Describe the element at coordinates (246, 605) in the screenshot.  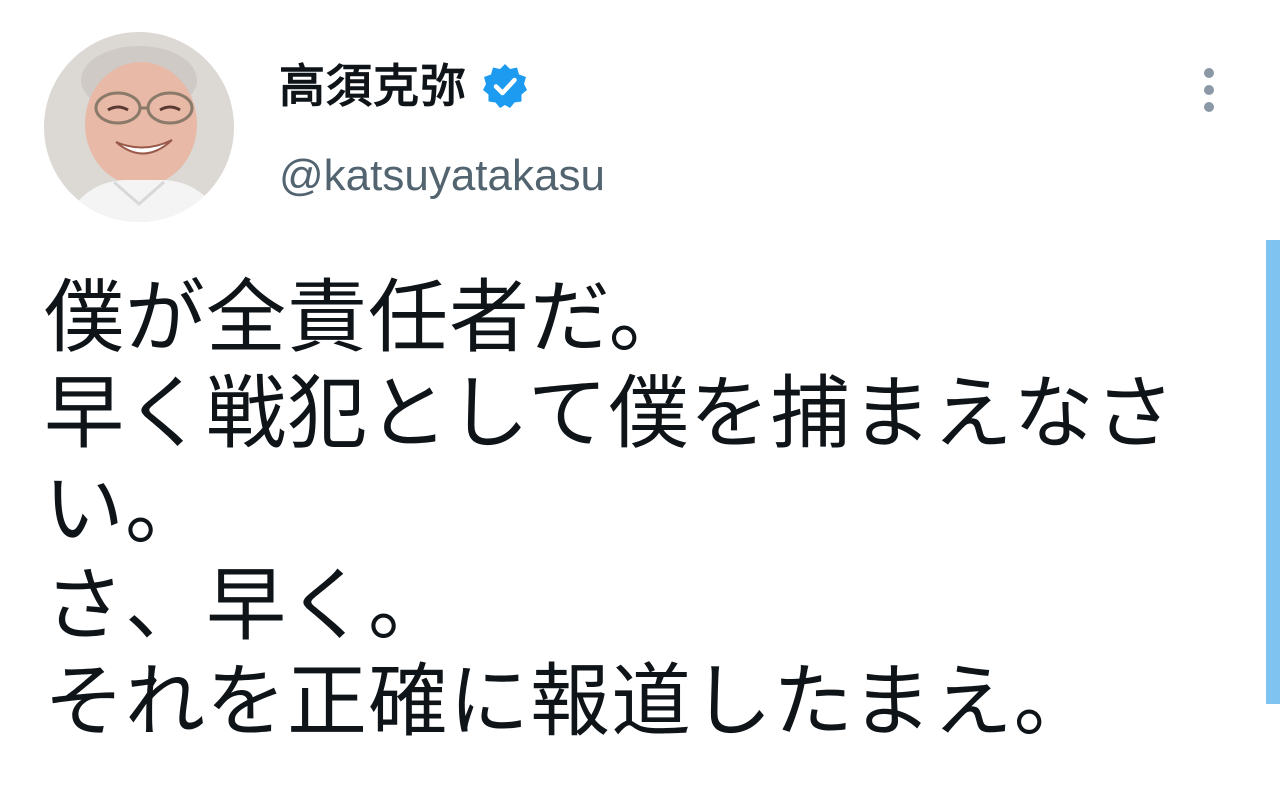
I see `tweet-line-4: さ、早く。` at that location.